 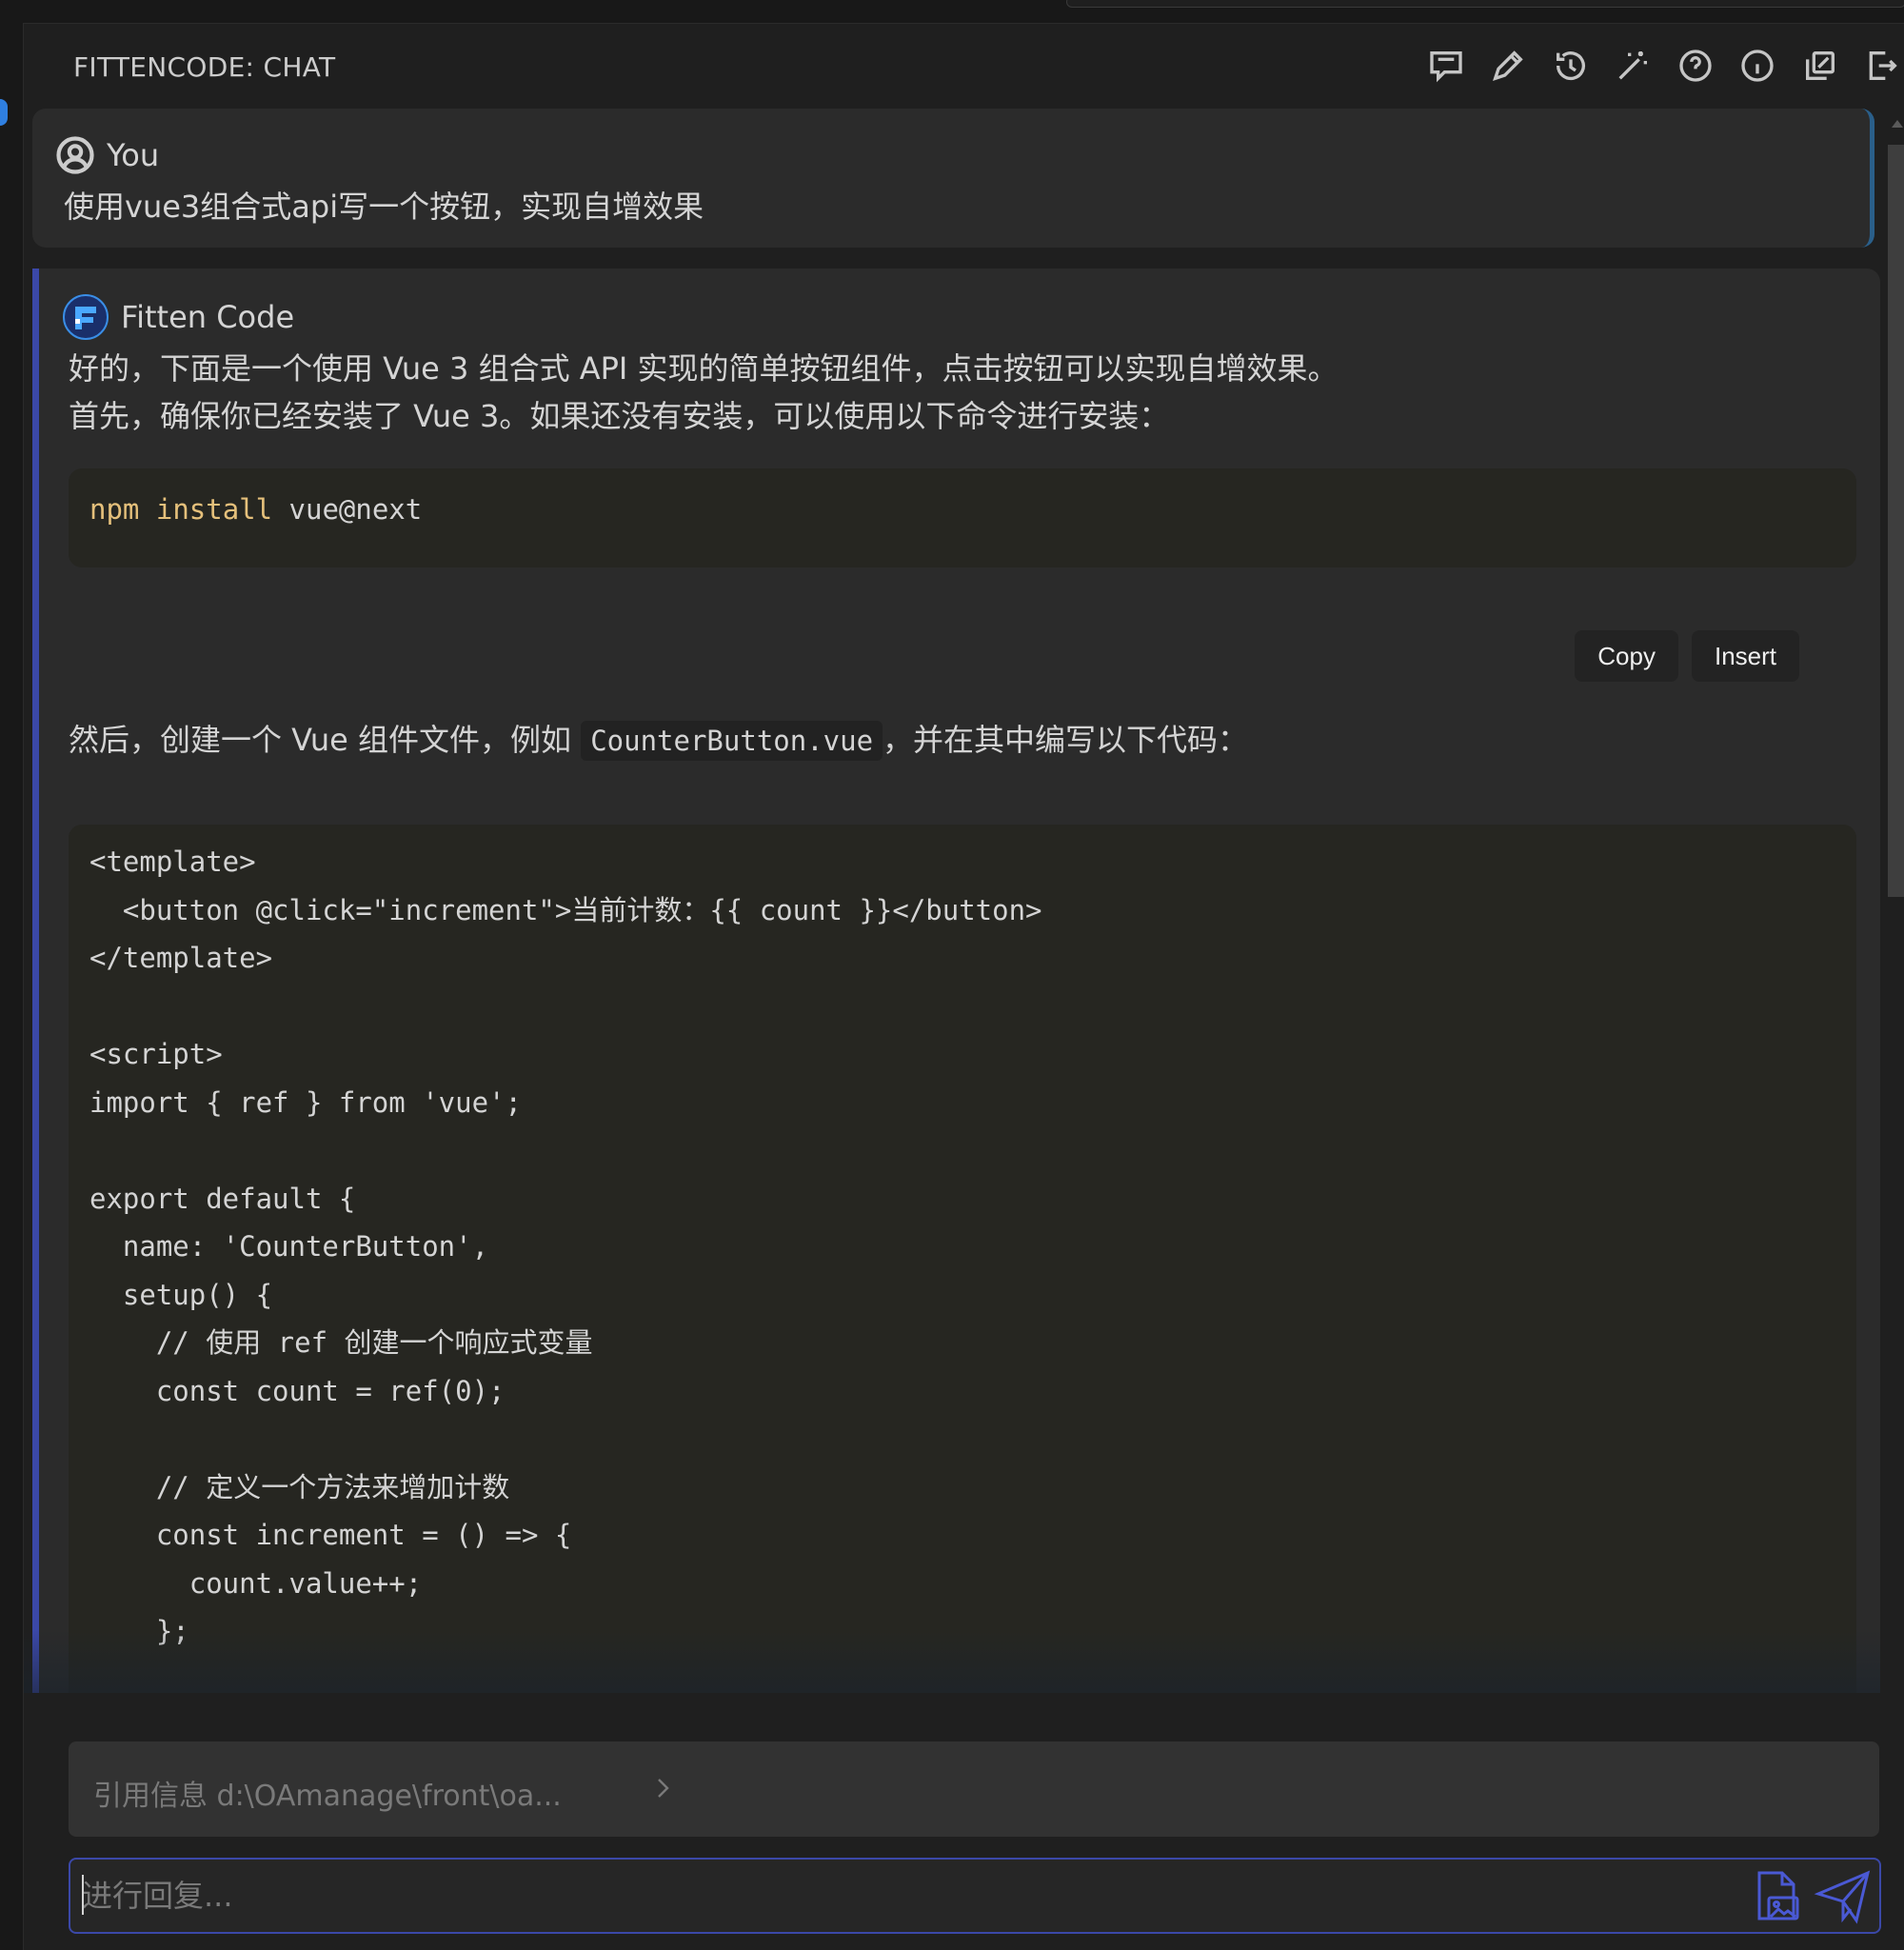 I want to click on install-command: npm install vue@next, so click(x=255, y=509).